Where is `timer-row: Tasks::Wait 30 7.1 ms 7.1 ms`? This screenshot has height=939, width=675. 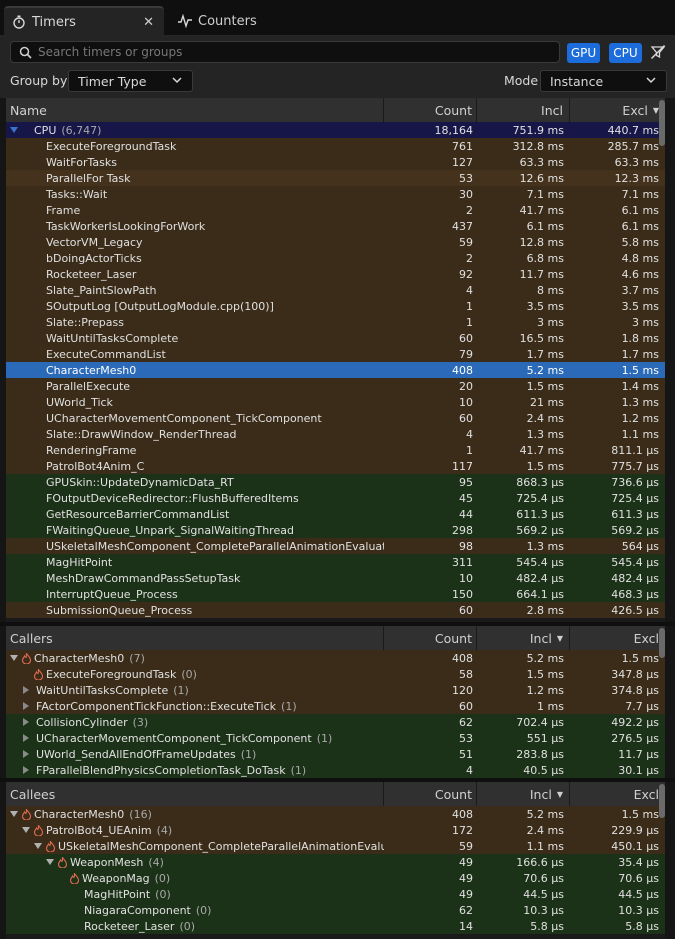
timer-row: Tasks::Wait 30 7.1 ms 7.1 ms is located at coordinates (335, 194).